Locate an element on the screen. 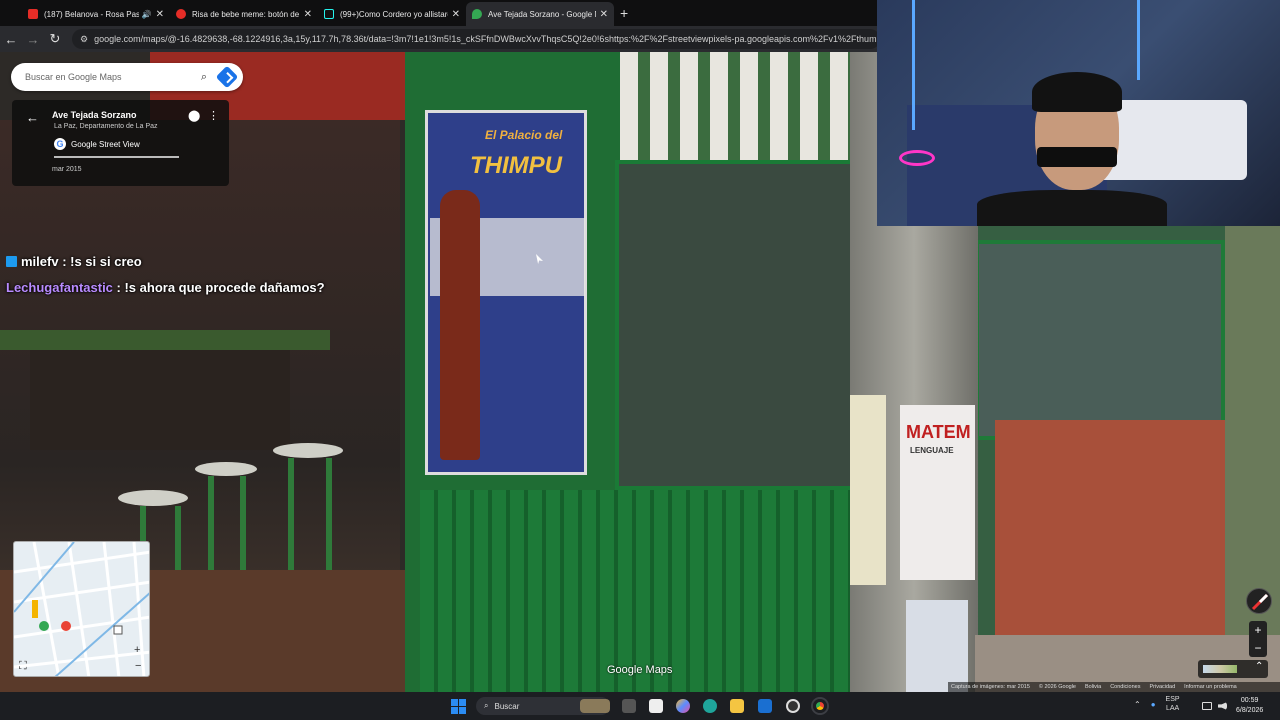 This screenshot has height=720, width=1280. tab-title: (99+)Como Cordero yo allistaré is located at coordinates (394, 14).